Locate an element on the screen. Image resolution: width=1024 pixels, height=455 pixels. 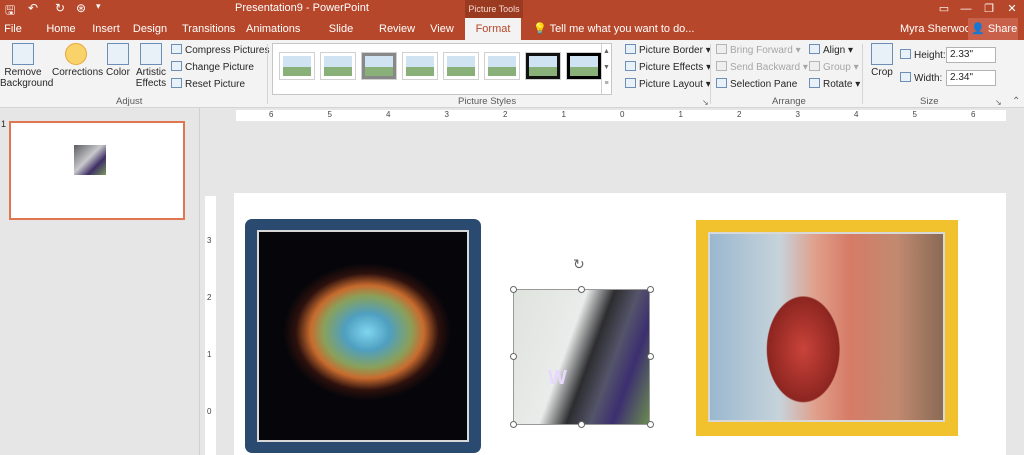
close-icon: ✕ is located at coordinates (1012, 9).